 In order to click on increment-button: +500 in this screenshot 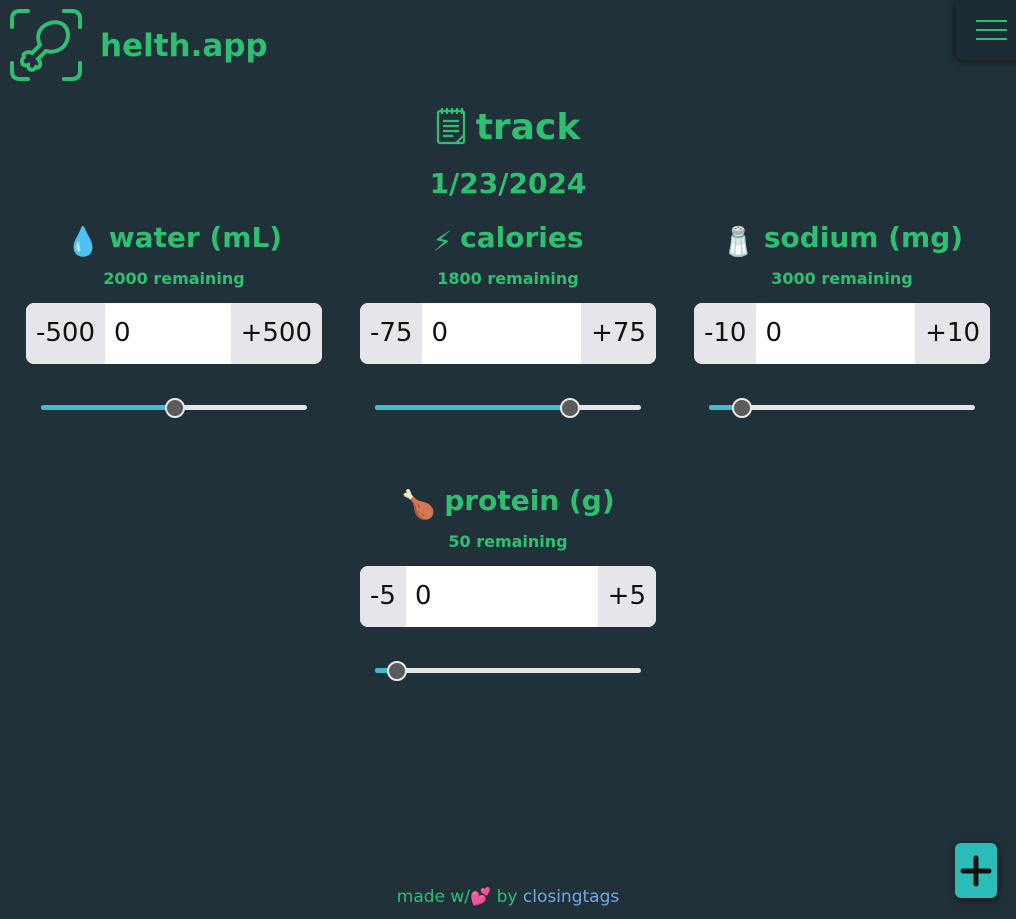, I will do `click(276, 333)`.